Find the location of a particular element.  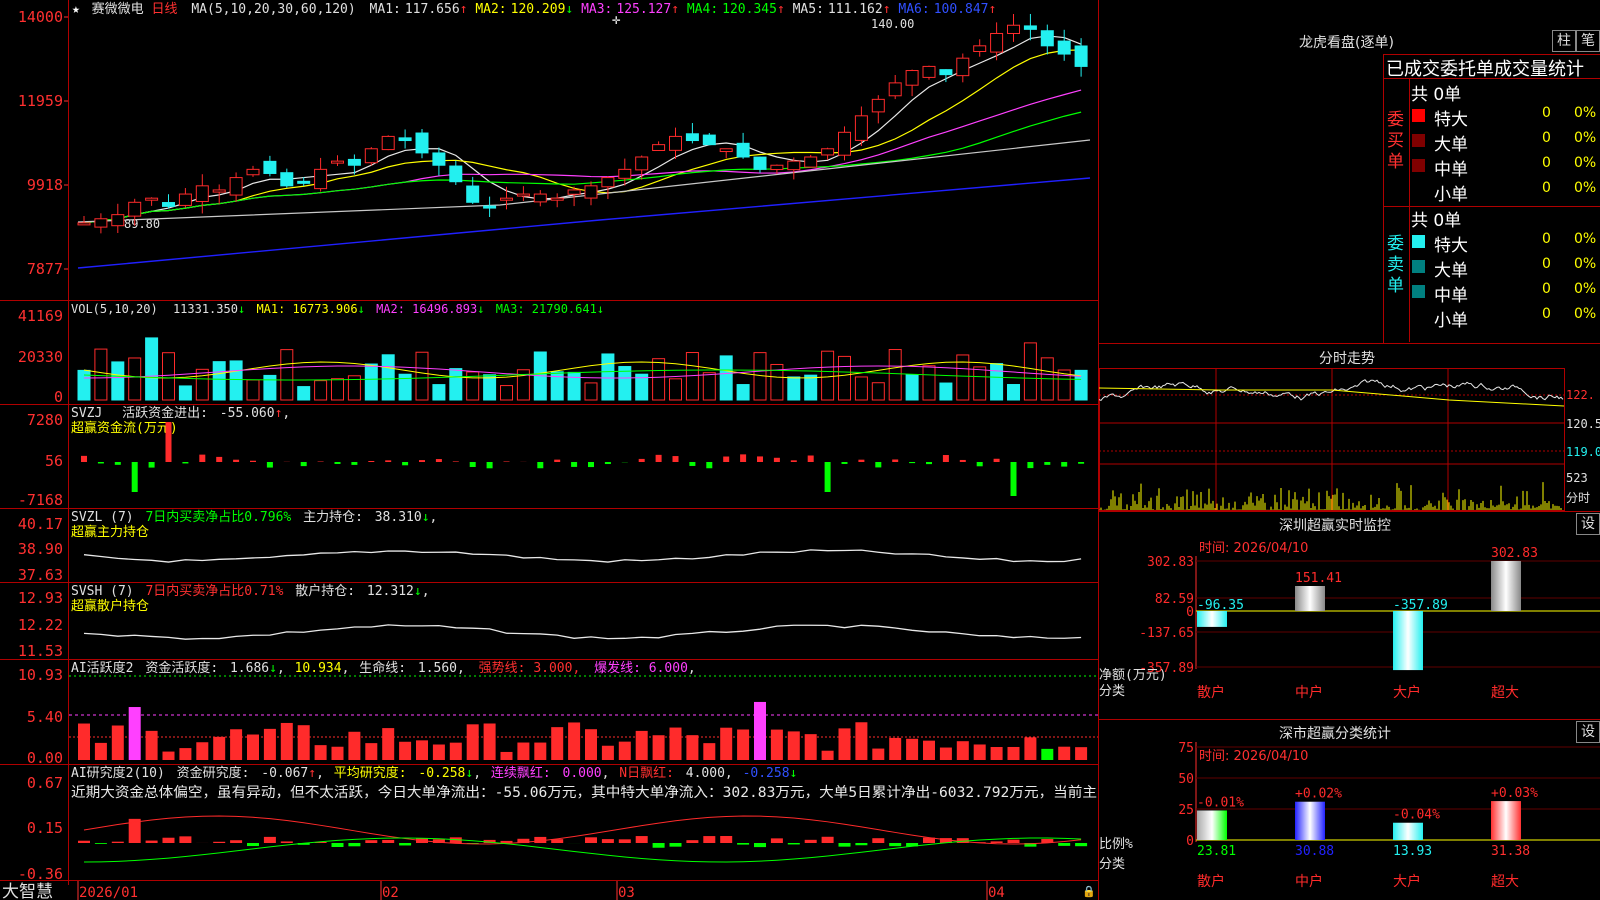

x-axis-title: 分类 is located at coordinates (1112, 864).